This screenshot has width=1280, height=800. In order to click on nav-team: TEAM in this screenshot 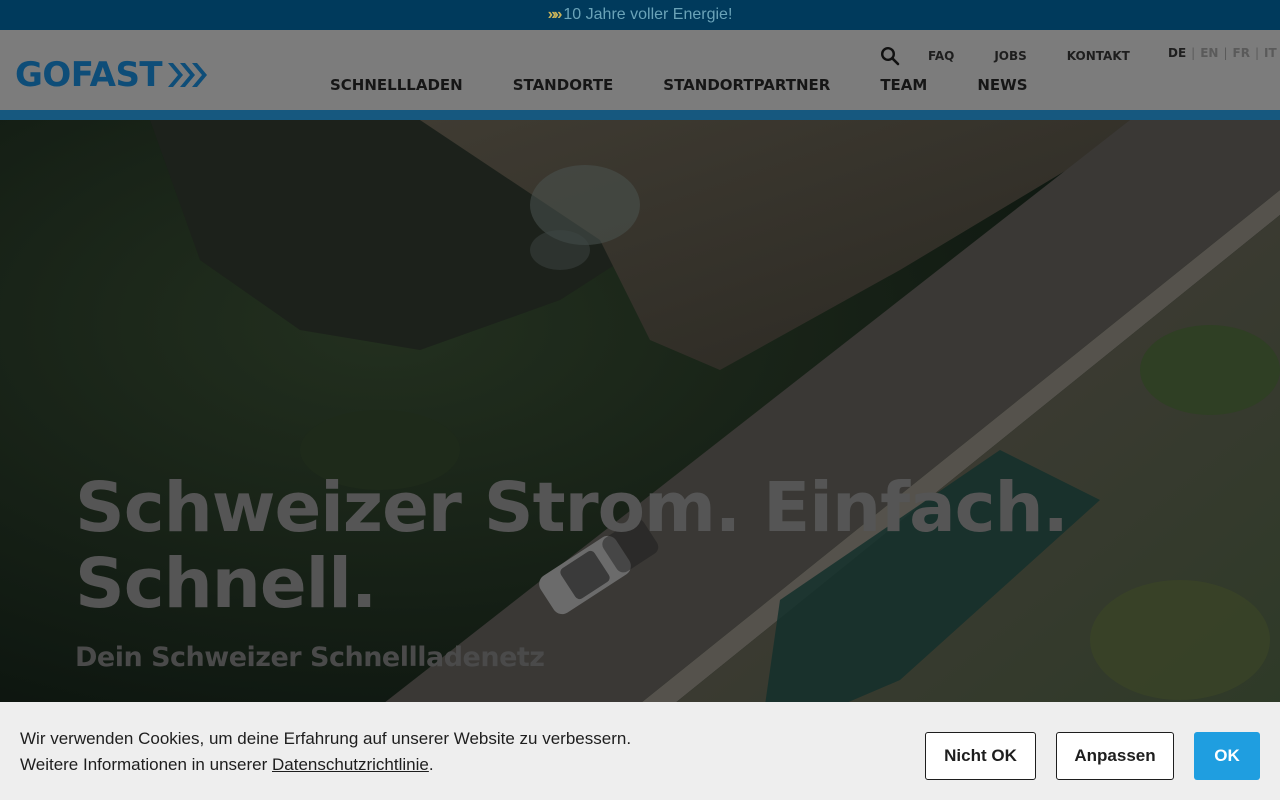, I will do `click(903, 85)`.